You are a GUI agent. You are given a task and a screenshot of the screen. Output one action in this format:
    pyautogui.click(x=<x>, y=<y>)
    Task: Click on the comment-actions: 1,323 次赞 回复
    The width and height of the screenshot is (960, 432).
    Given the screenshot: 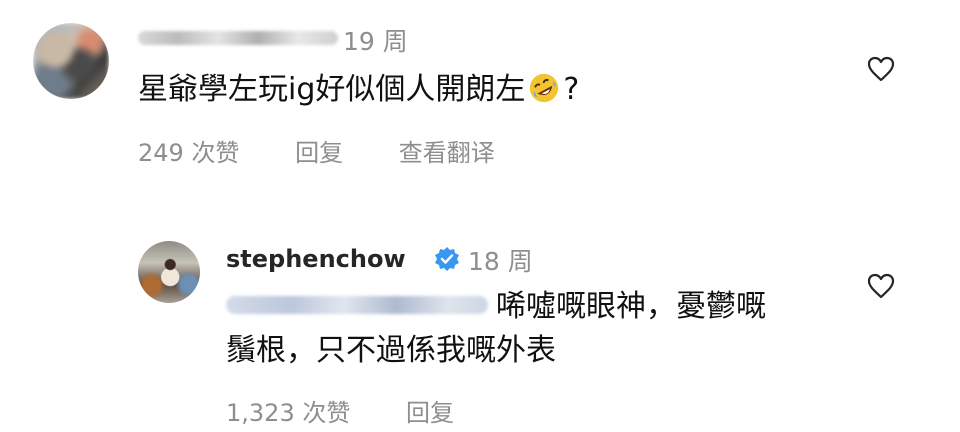 What is the action you would take?
    pyautogui.click(x=364, y=410)
    